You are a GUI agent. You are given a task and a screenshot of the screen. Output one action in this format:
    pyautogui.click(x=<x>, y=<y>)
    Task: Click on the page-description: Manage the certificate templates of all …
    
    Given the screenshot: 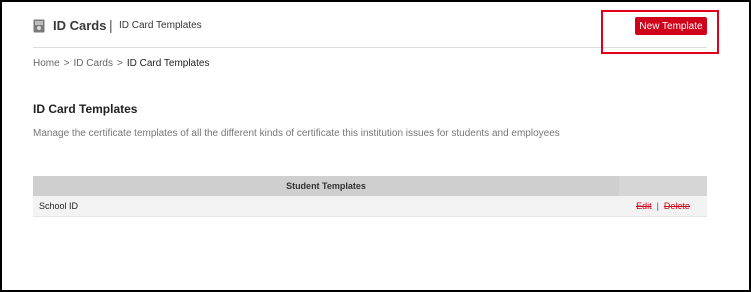 What is the action you would take?
    pyautogui.click(x=296, y=133)
    